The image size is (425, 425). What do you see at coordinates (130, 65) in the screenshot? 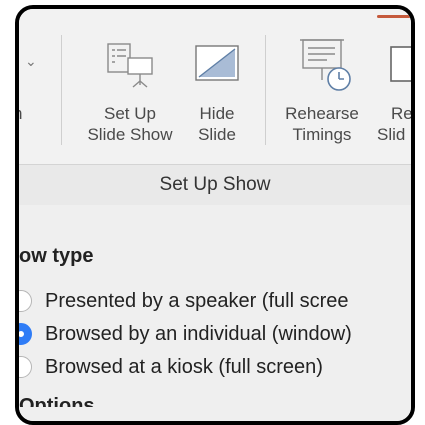
I see `setup-slideshow-icon` at bounding box center [130, 65].